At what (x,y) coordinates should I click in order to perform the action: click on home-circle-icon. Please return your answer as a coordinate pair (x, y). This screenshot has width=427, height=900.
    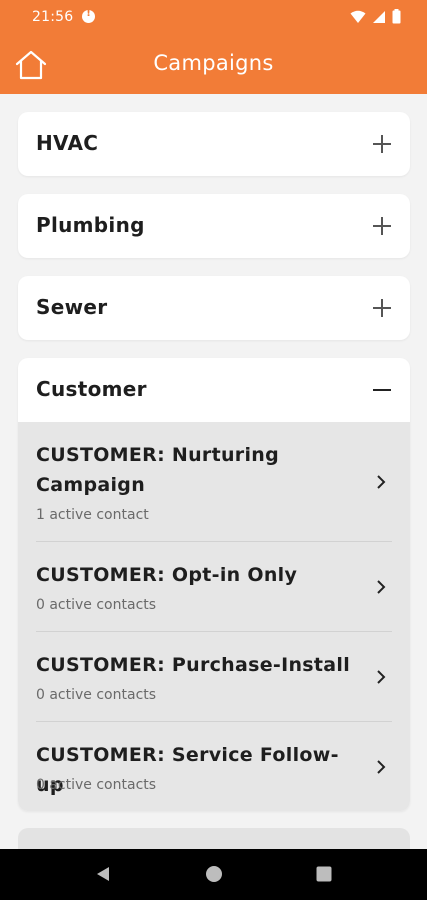
    Looking at the image, I should click on (214, 874).